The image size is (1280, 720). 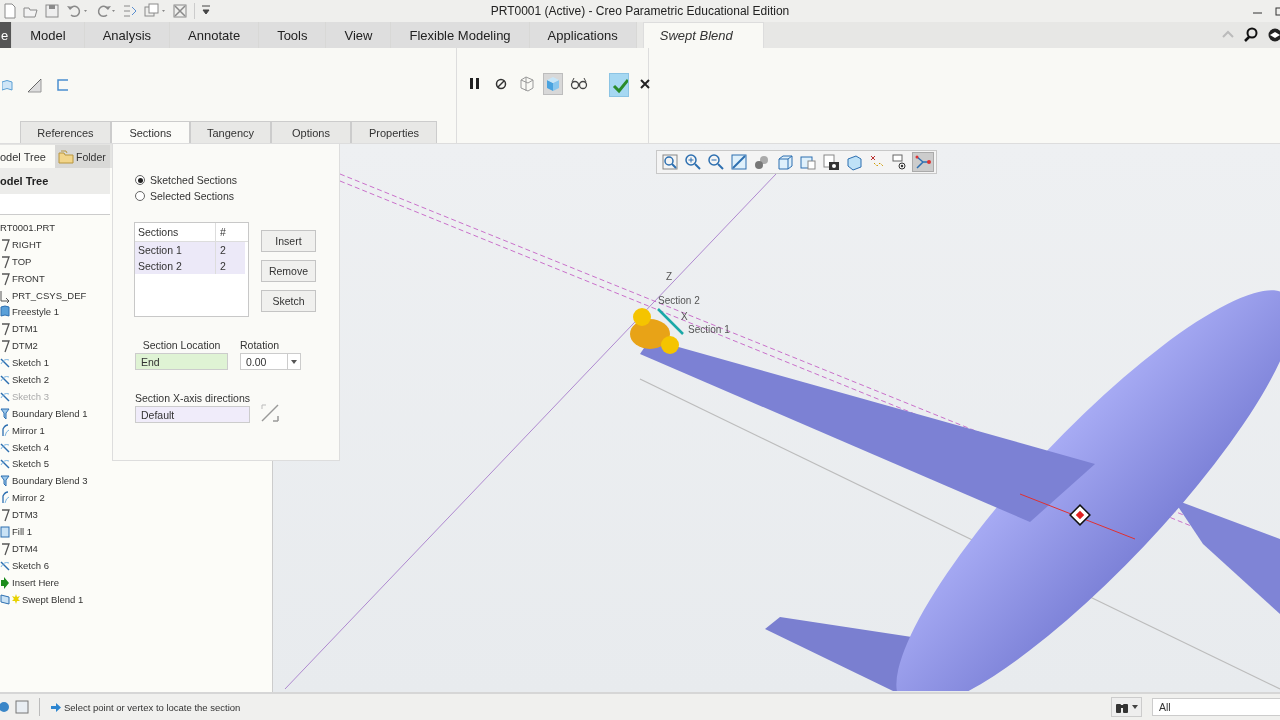 I want to click on status-message: Select point or vertex to locate the section, so click(x=152, y=707).